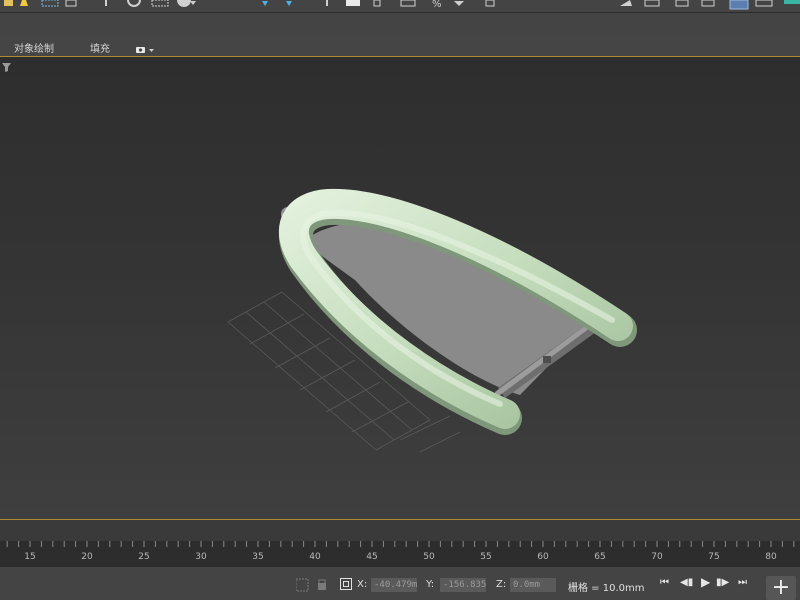 This screenshot has width=800, height=600. Describe the element at coordinates (353, 3) in the screenshot. I see `align-icon` at that location.